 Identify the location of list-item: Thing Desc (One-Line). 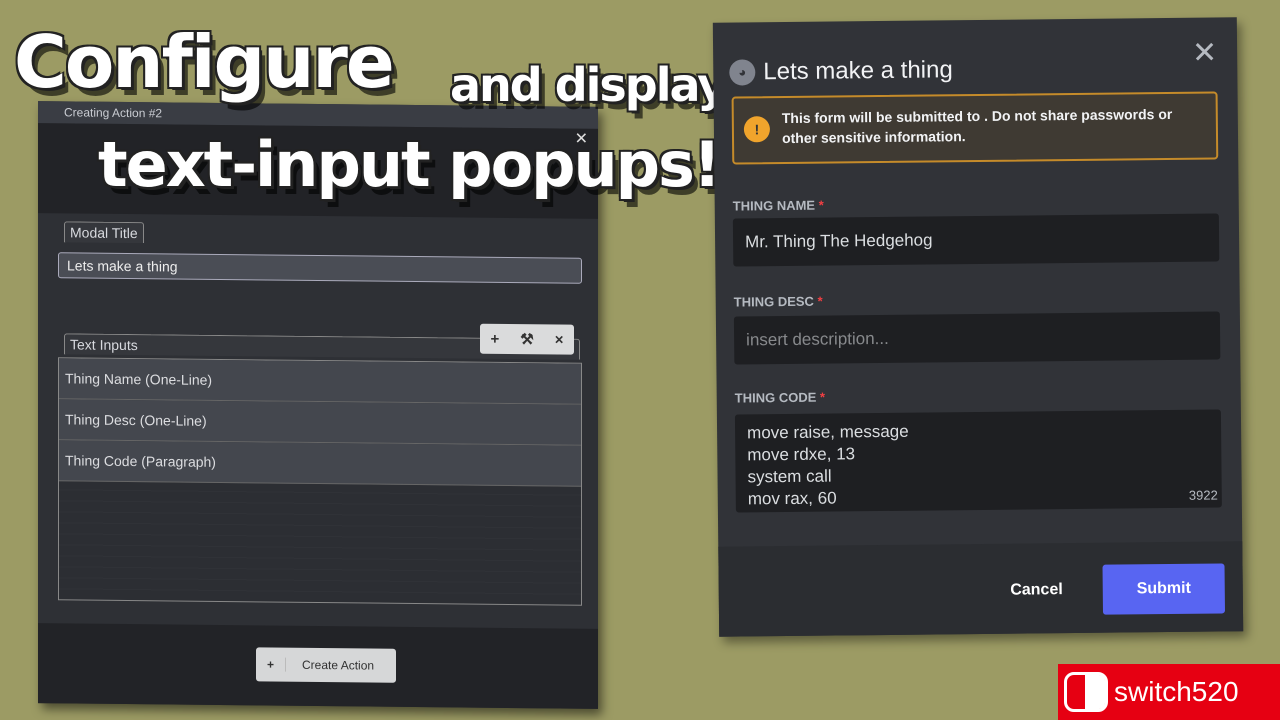
(320, 422).